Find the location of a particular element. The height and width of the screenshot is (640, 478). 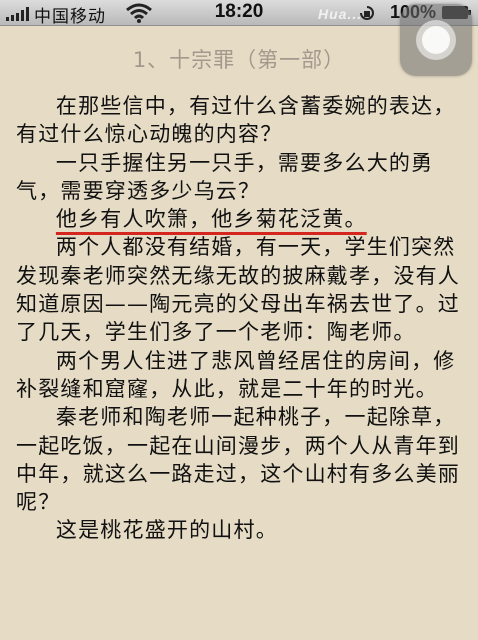

underlined-text: 他乡有人吹箫，他乡菊花泛黄。 is located at coordinates (211, 219).